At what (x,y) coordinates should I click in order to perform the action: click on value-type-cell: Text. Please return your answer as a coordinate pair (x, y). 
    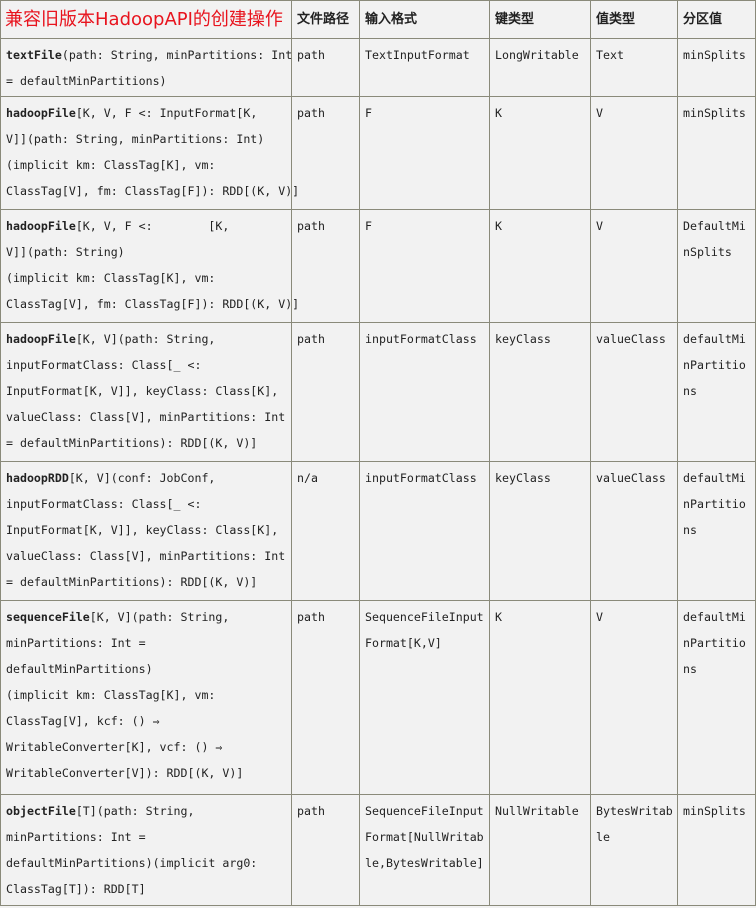
    Looking at the image, I should click on (634, 67).